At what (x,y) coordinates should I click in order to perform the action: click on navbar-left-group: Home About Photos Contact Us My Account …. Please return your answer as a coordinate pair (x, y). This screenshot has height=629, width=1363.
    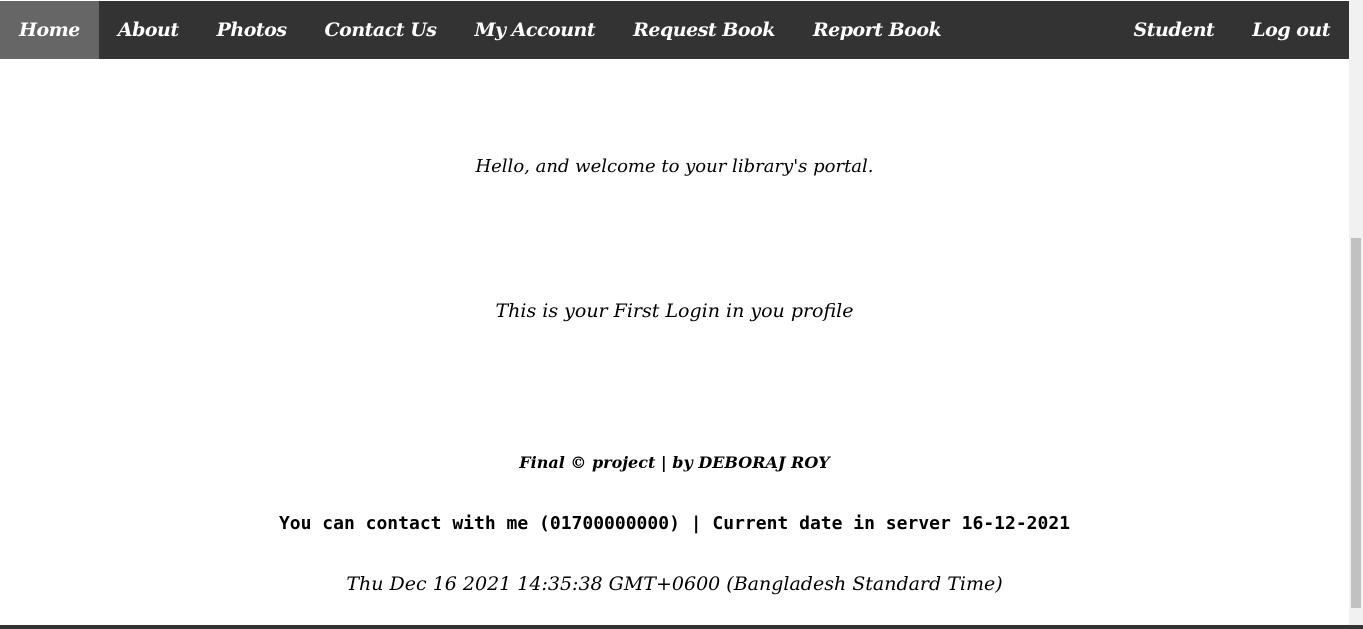
    Looking at the image, I should click on (480, 30).